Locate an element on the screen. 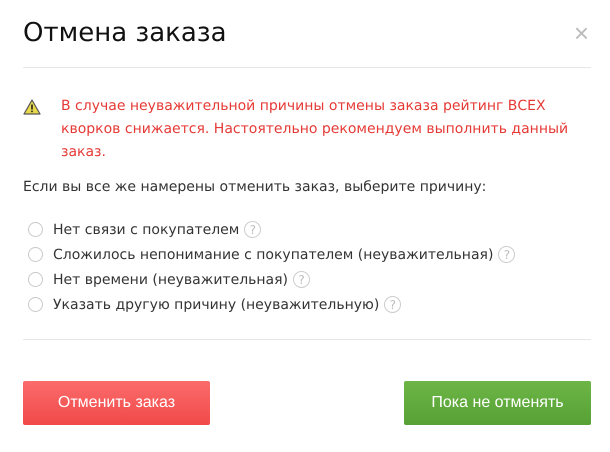 The width and height of the screenshot is (610, 452). reason-label: Сложилось непонимание с покупателем (неуважительная) is located at coordinates (273, 254).